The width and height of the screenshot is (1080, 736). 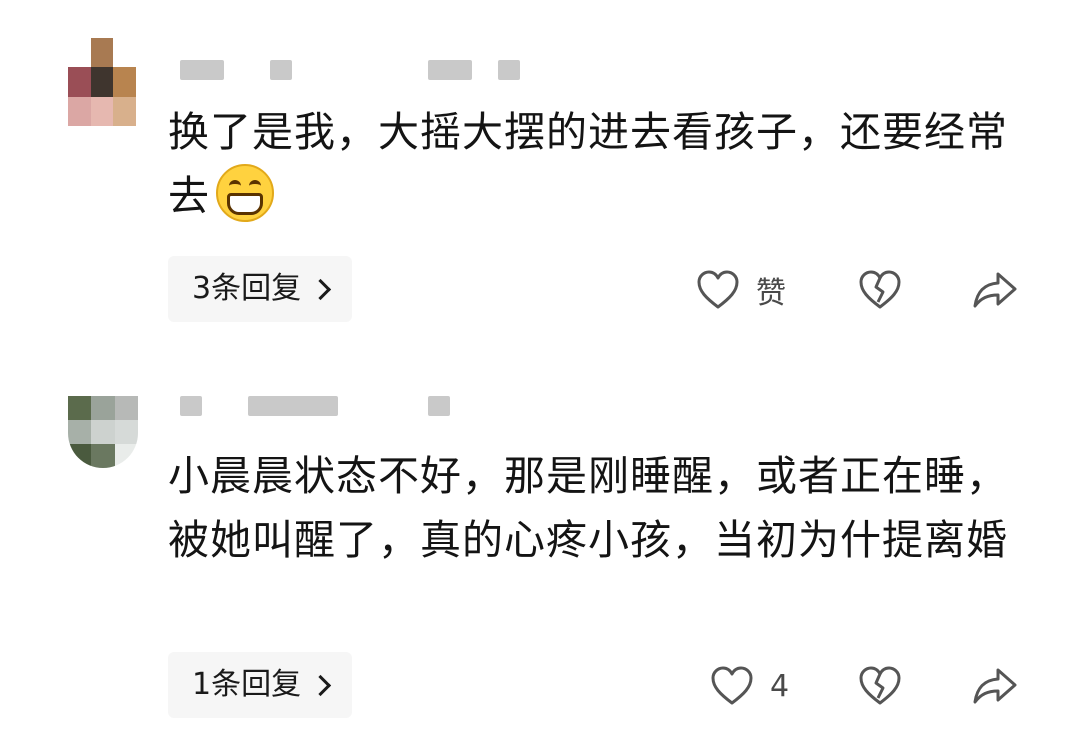 I want to click on view-replies-button: 1条回复, so click(x=260, y=685).